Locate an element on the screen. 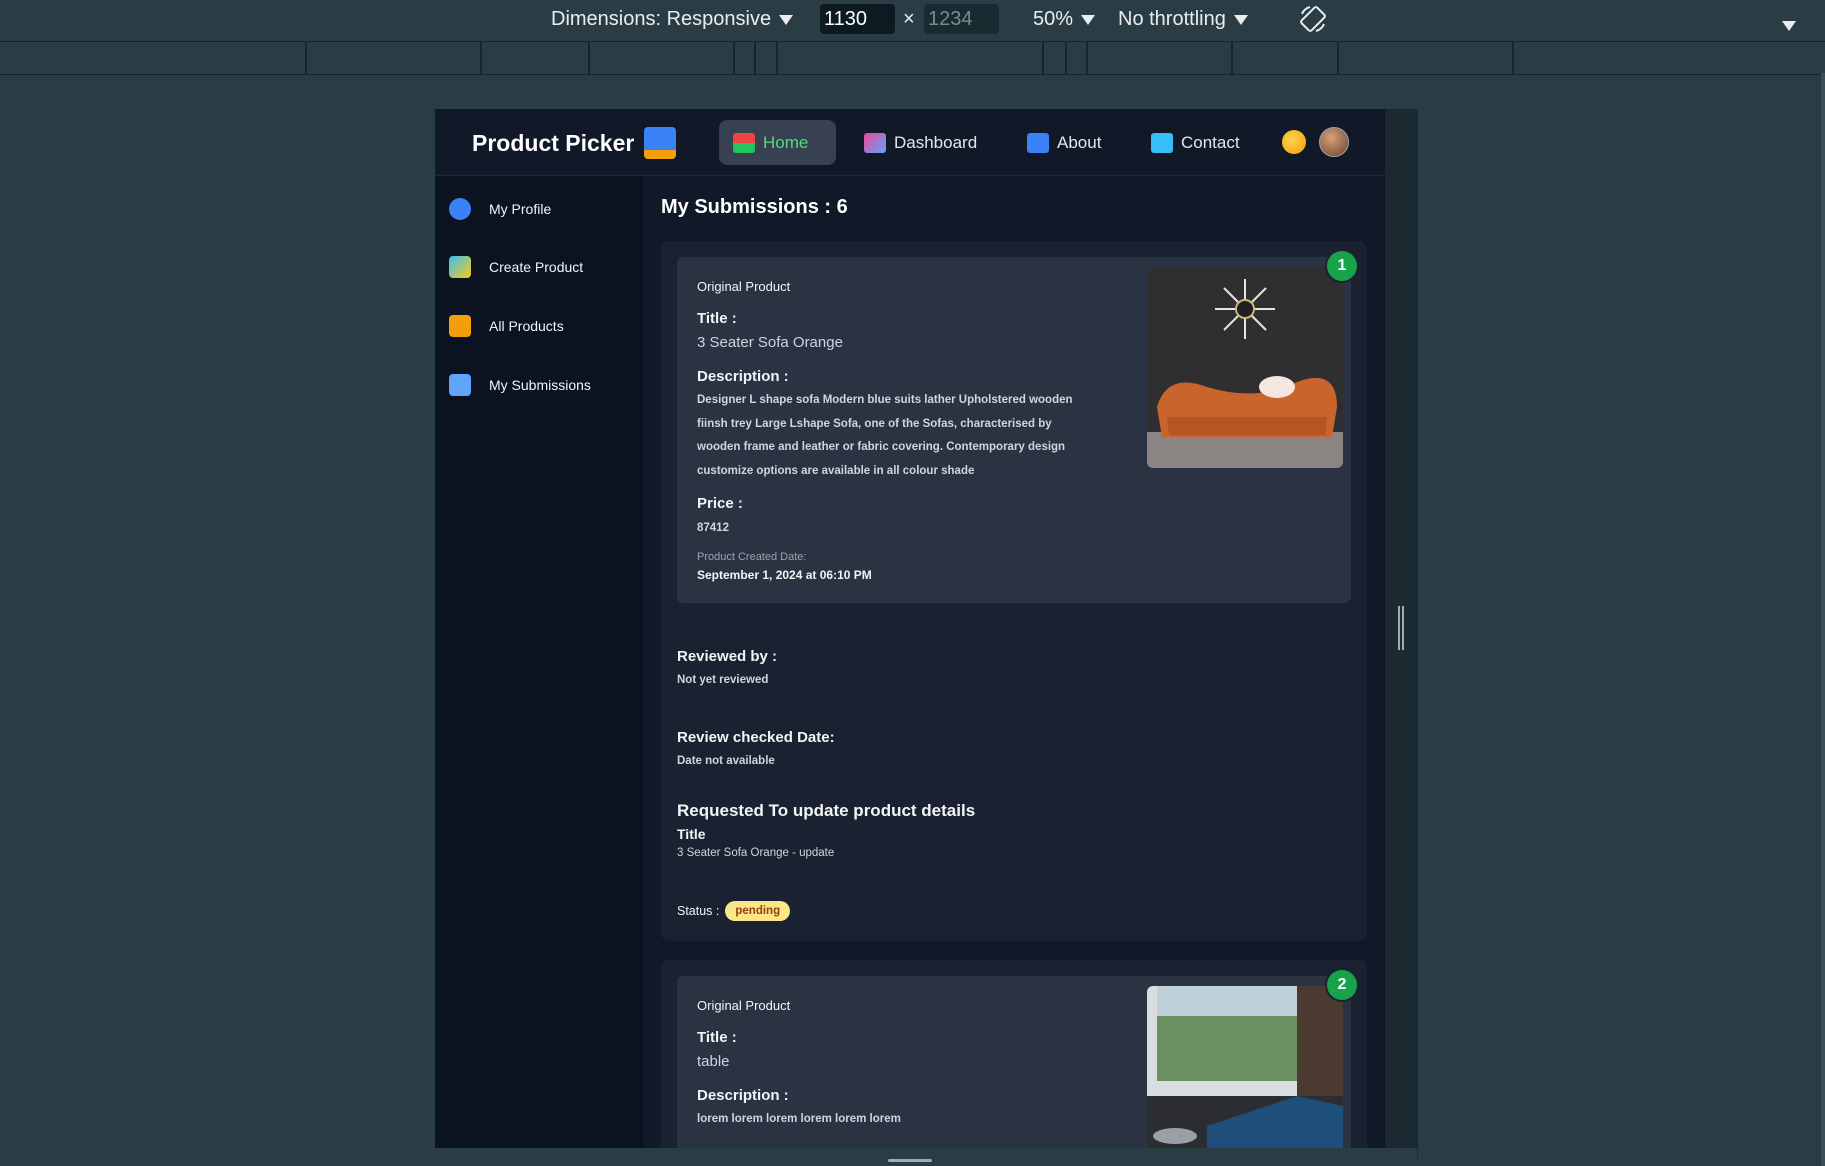 This screenshot has height=1166, width=1825. status-row: Status : pending is located at coordinates (734, 911).